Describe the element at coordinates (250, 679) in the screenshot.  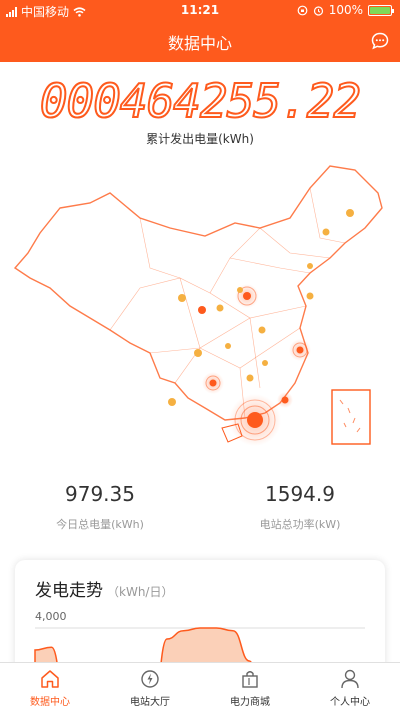
I see `shopping-bag-icon` at that location.